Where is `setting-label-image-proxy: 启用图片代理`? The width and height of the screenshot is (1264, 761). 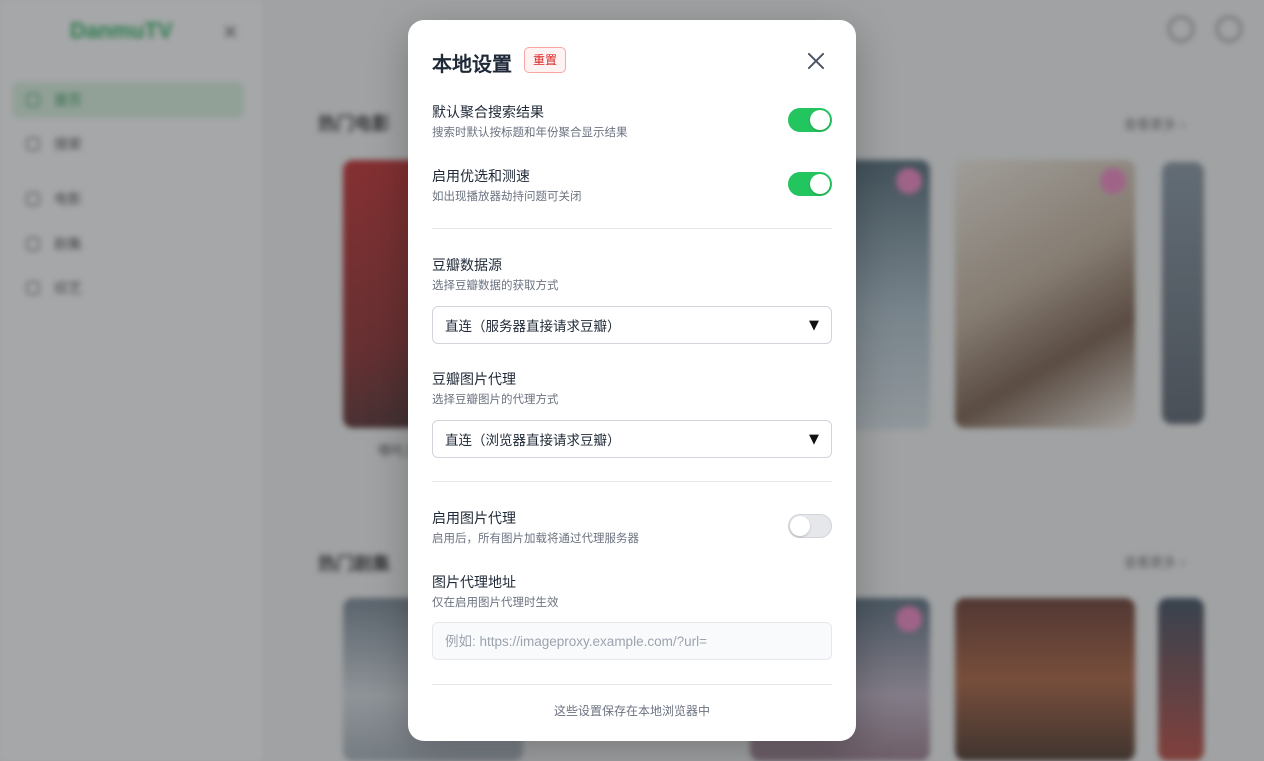 setting-label-image-proxy: 启用图片代理 is located at coordinates (474, 519).